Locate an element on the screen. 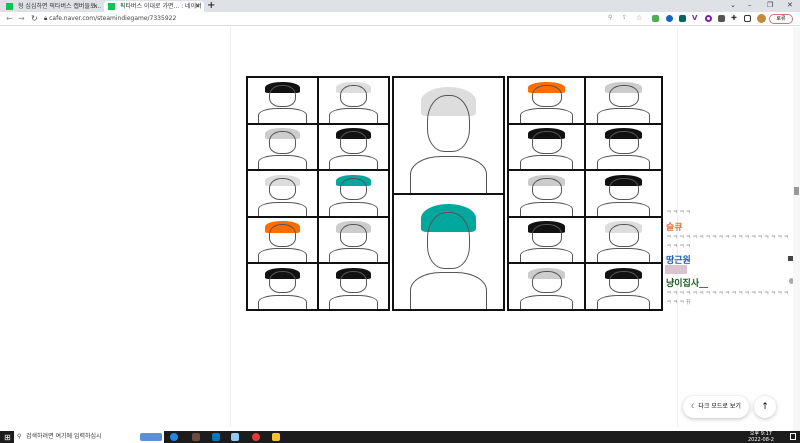  url-input: 🔒︎ cafe.naver.com/steamindiegame/7335922 is located at coordinates (144, 18).